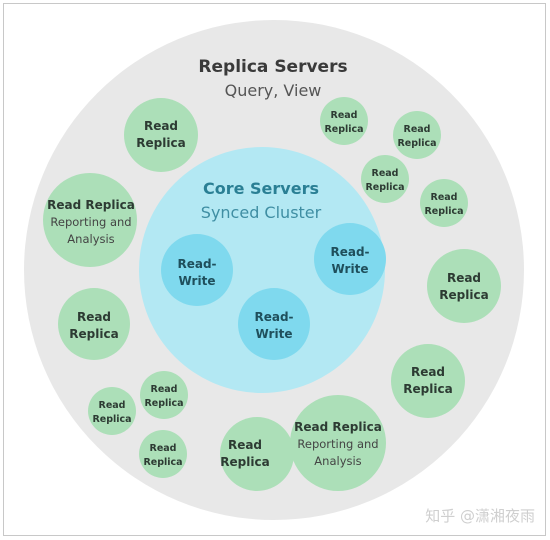  I want to click on core-servers-title: Core Servers, so click(261, 188).